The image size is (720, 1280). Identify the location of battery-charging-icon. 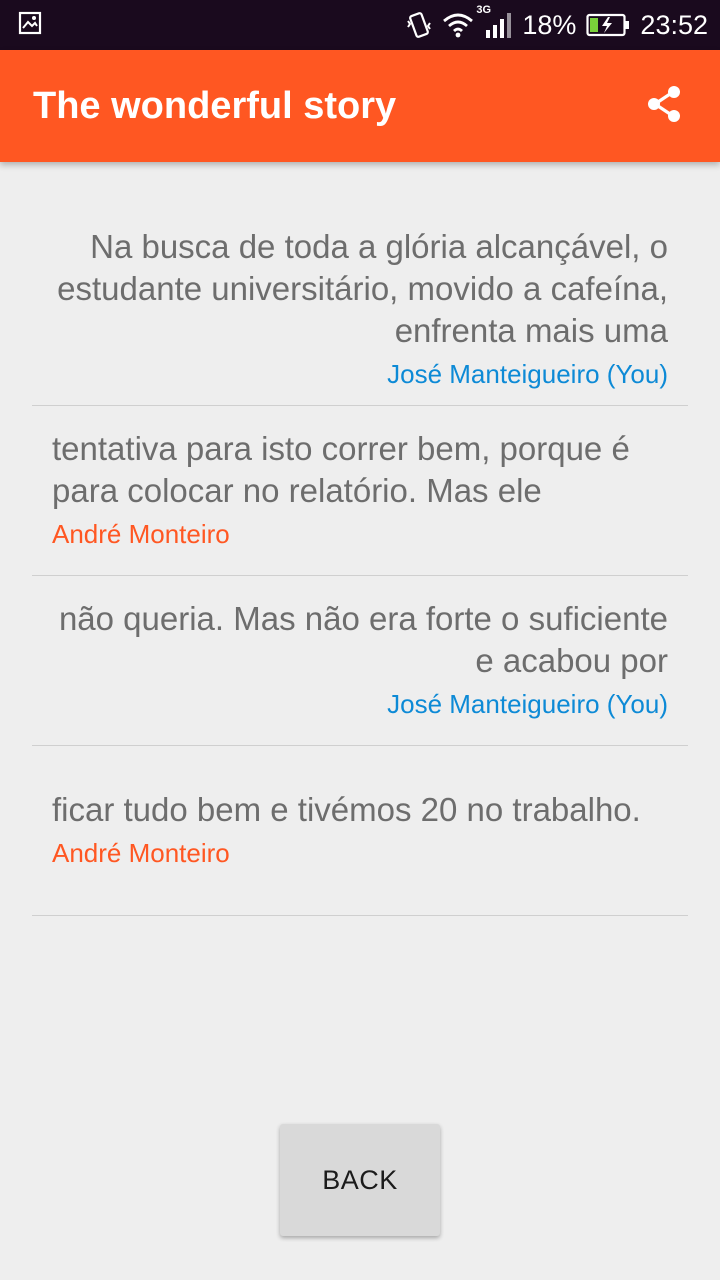
(608, 25).